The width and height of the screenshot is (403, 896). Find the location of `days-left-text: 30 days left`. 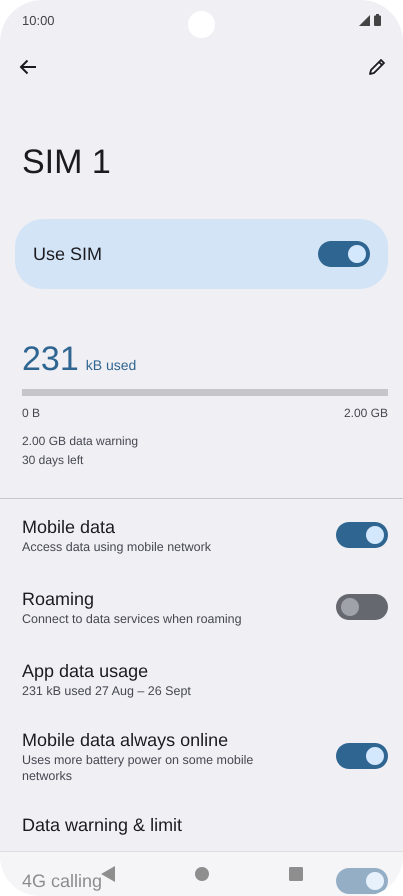

days-left-text: 30 days left is located at coordinates (53, 460).